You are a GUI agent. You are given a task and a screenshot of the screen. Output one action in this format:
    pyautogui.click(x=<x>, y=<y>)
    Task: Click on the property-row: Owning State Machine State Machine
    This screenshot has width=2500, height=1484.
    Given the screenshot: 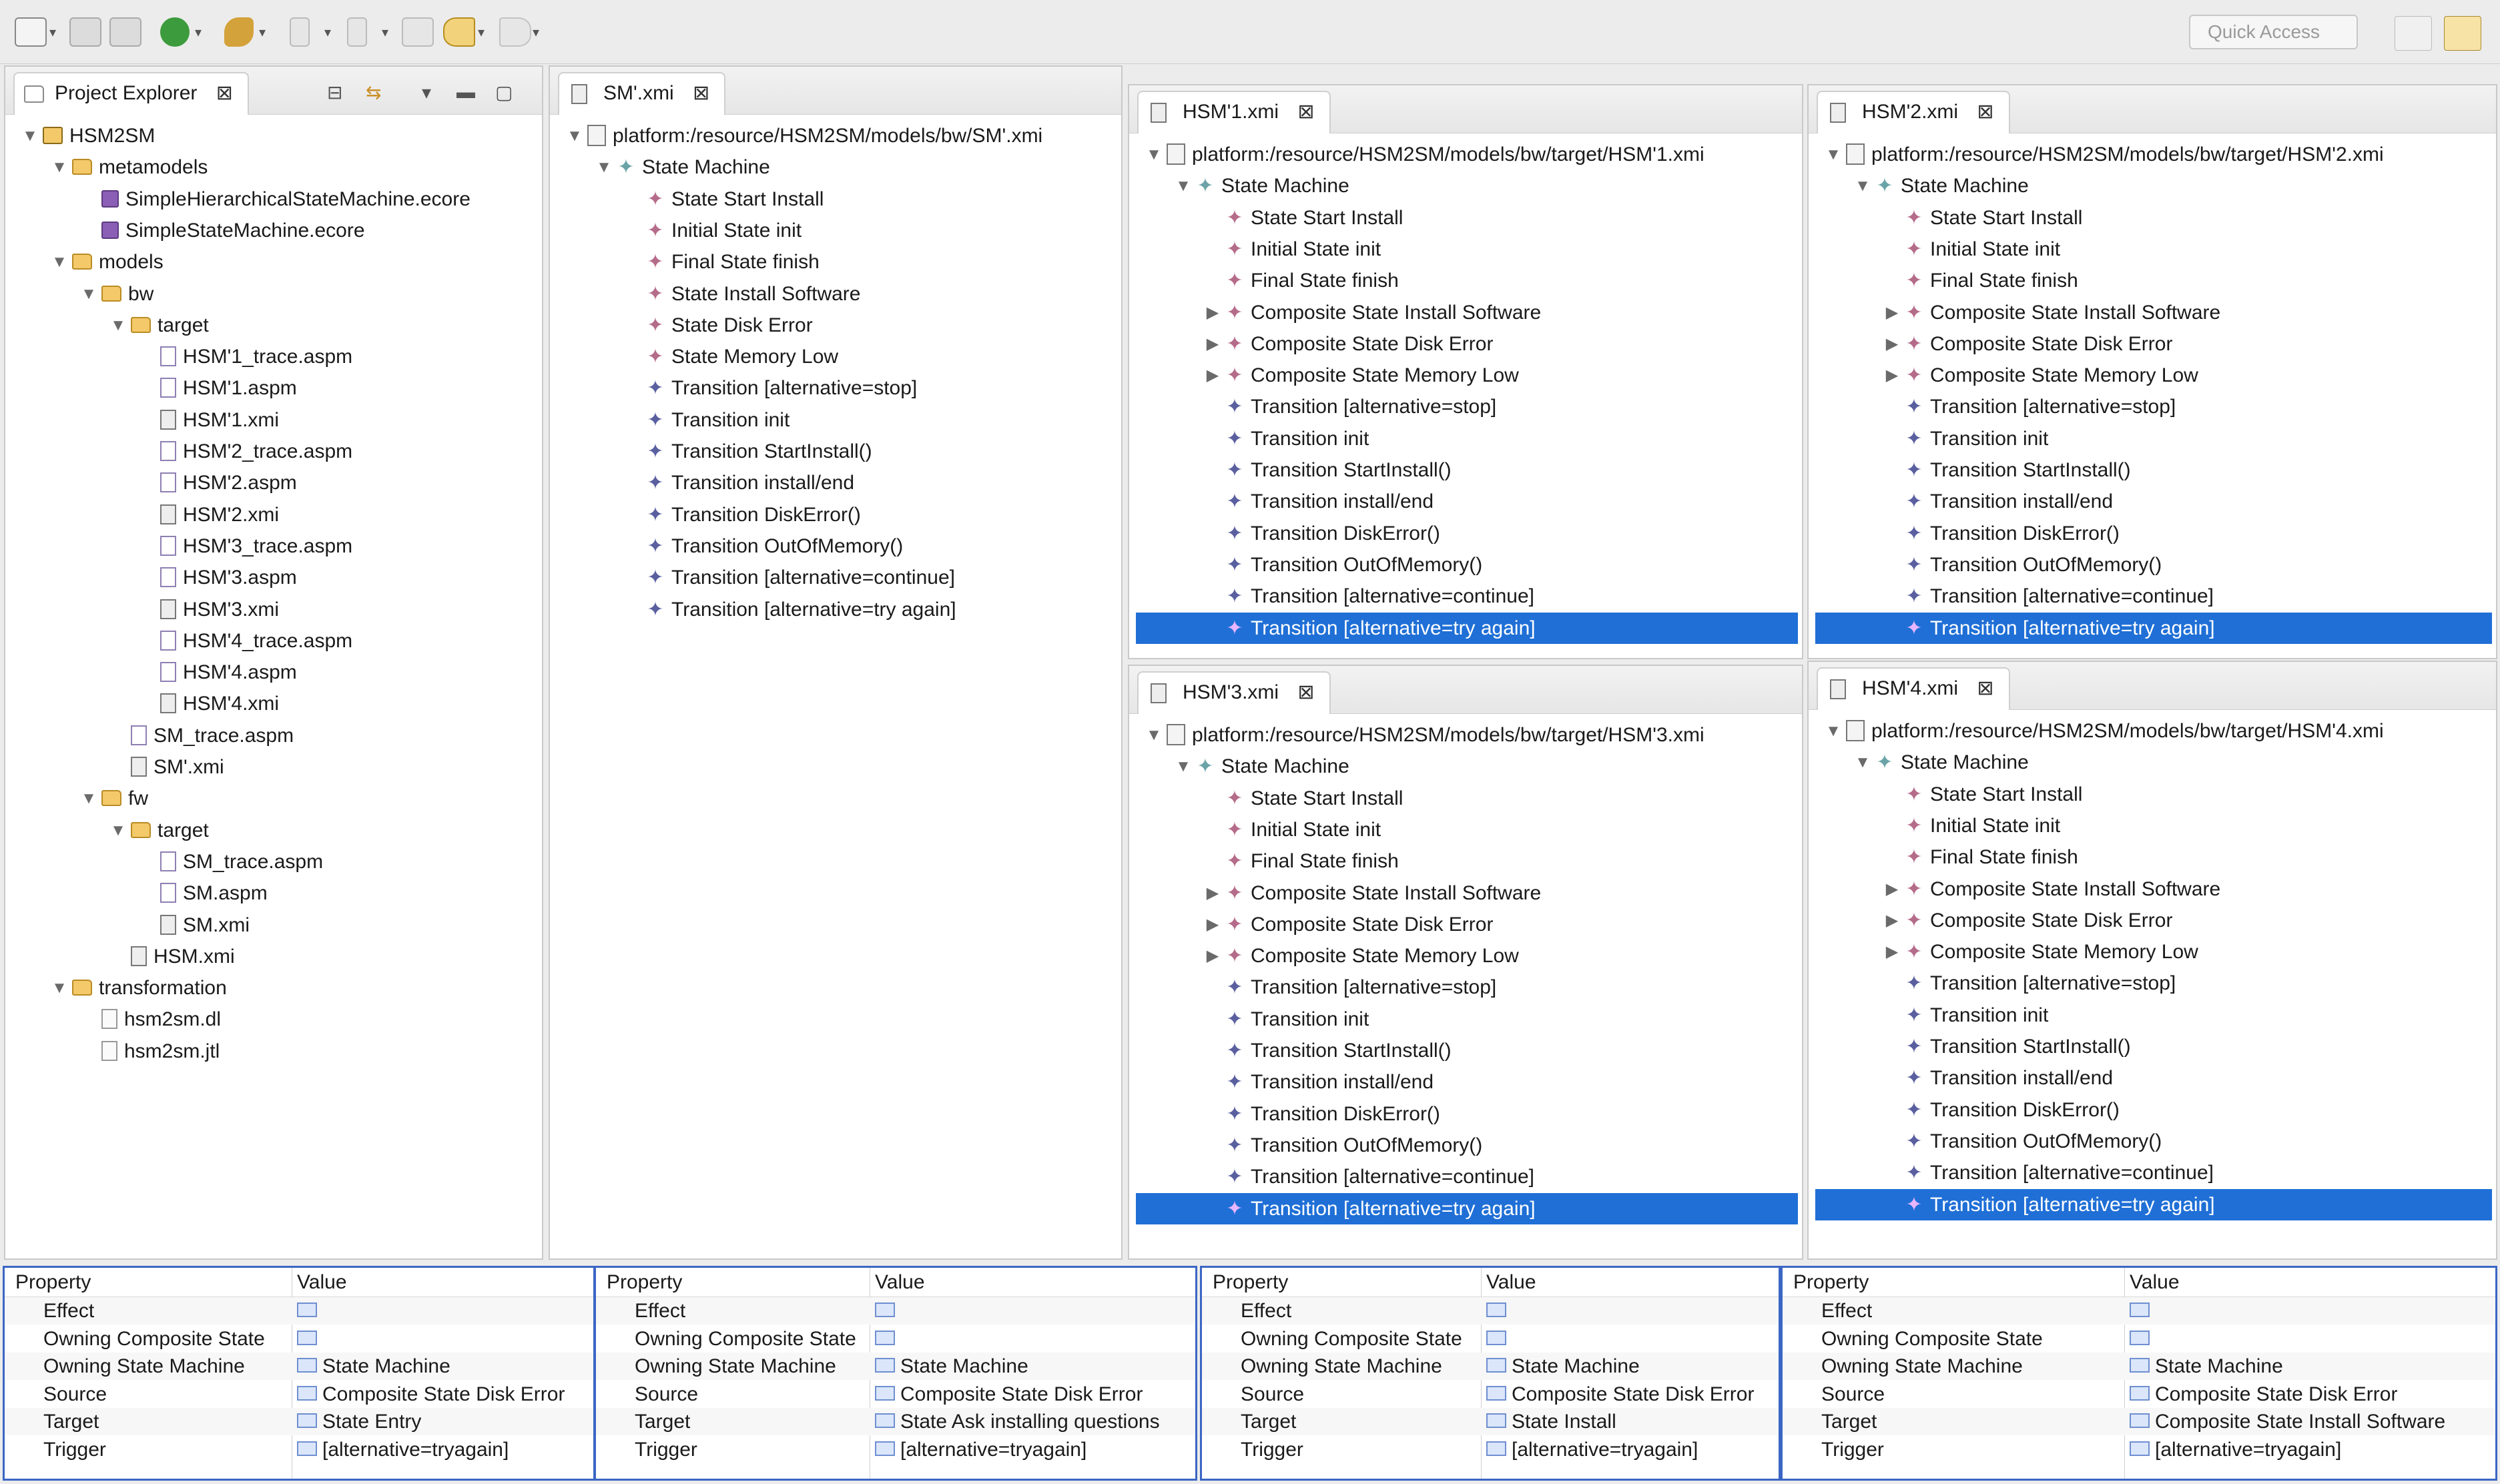 What is the action you would take?
    pyautogui.click(x=895, y=1366)
    